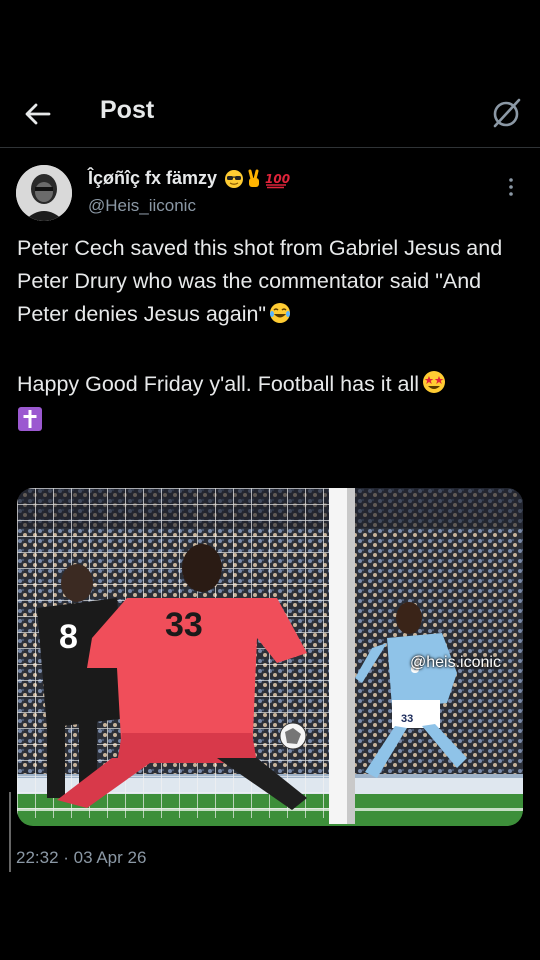 This screenshot has height=960, width=540. Describe the element at coordinates (127, 110) in the screenshot. I see `page-title: Post` at that location.